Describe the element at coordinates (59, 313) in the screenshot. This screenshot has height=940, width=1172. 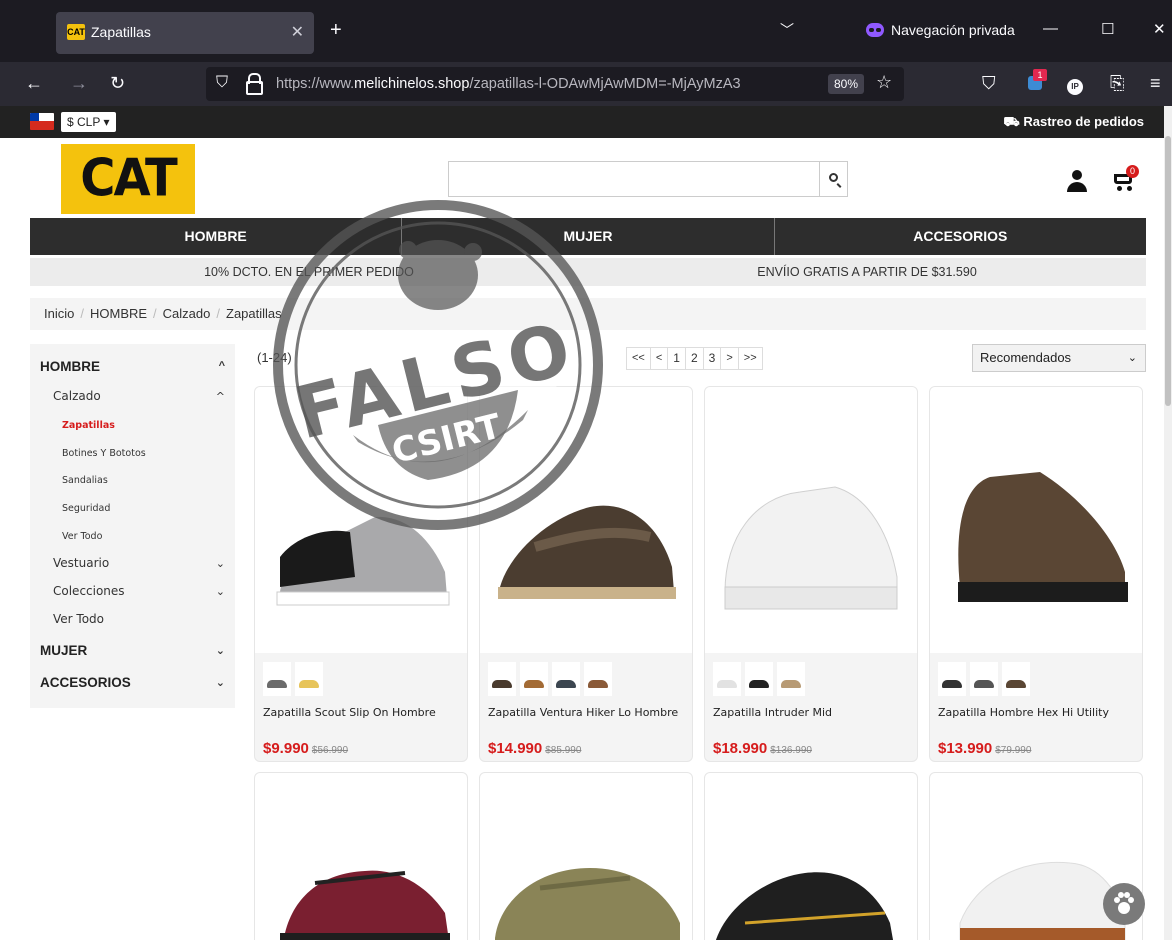
I see `breadcrumb-inicio: Inicio` at that location.